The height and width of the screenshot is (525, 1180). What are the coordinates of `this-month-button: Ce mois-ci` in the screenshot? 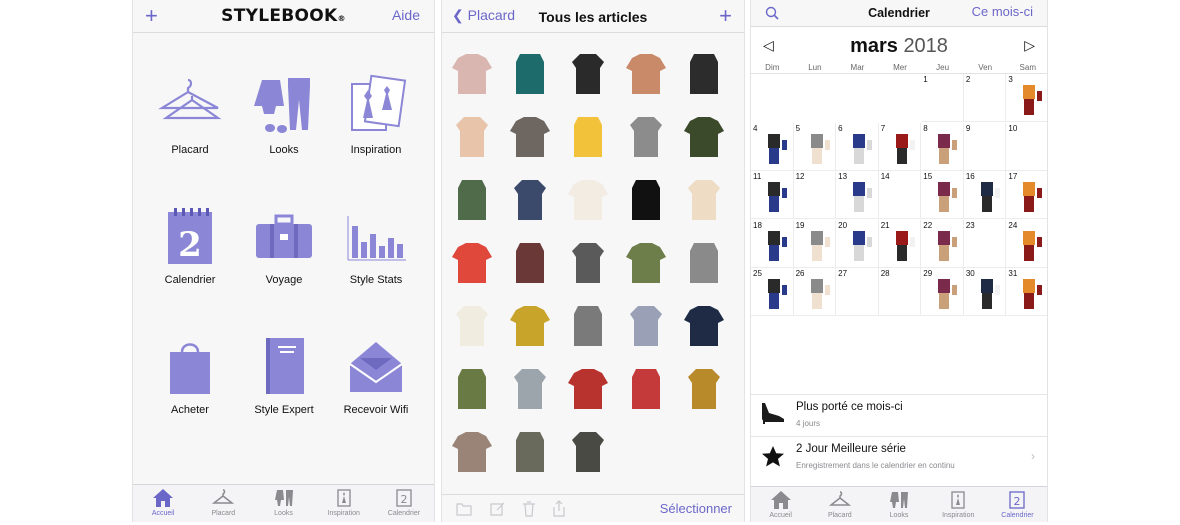 It's located at (1002, 11).